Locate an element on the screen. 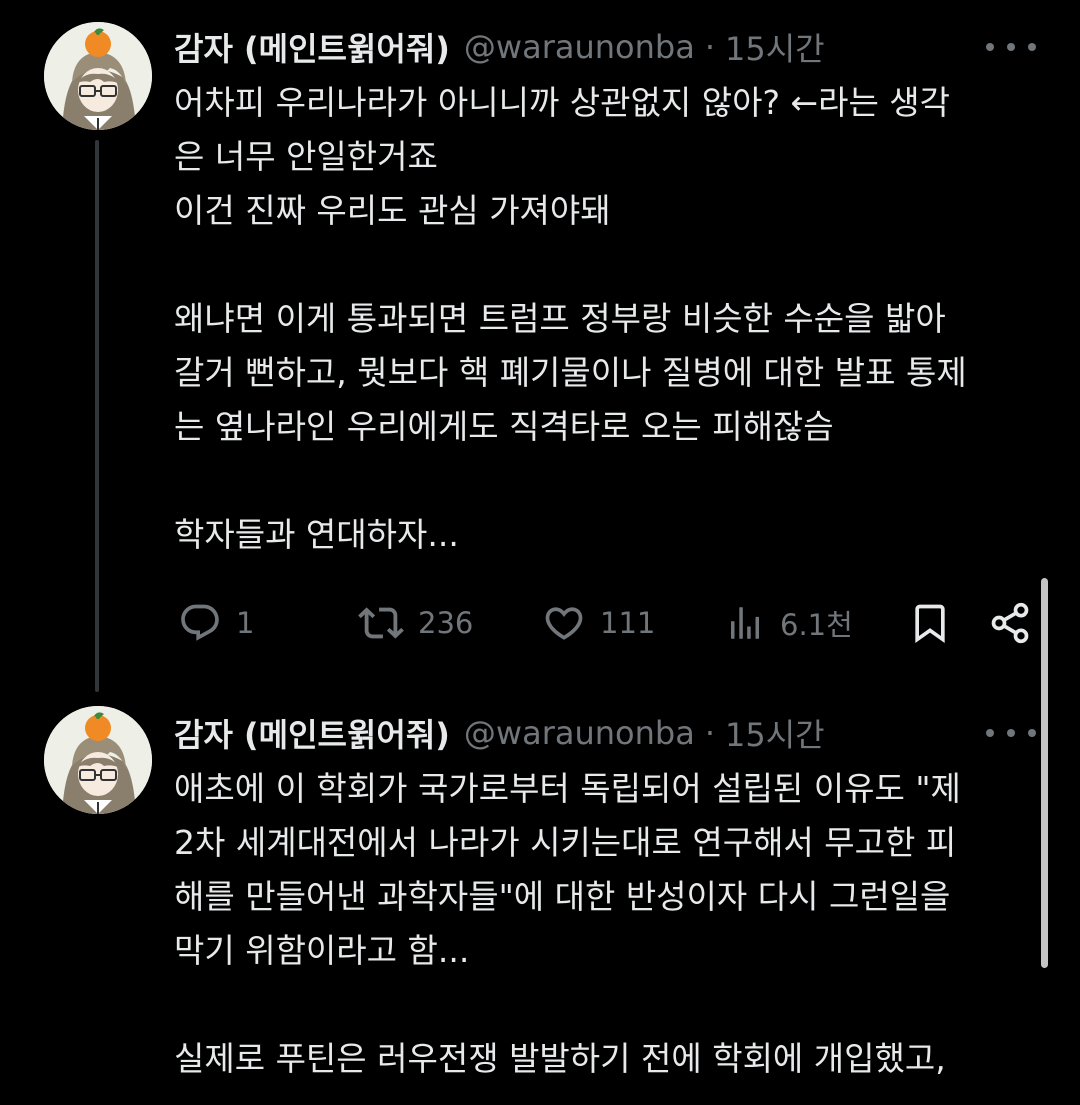 The width and height of the screenshot is (1080, 1105). views-button: 6.1천 is located at coordinates (788, 623).